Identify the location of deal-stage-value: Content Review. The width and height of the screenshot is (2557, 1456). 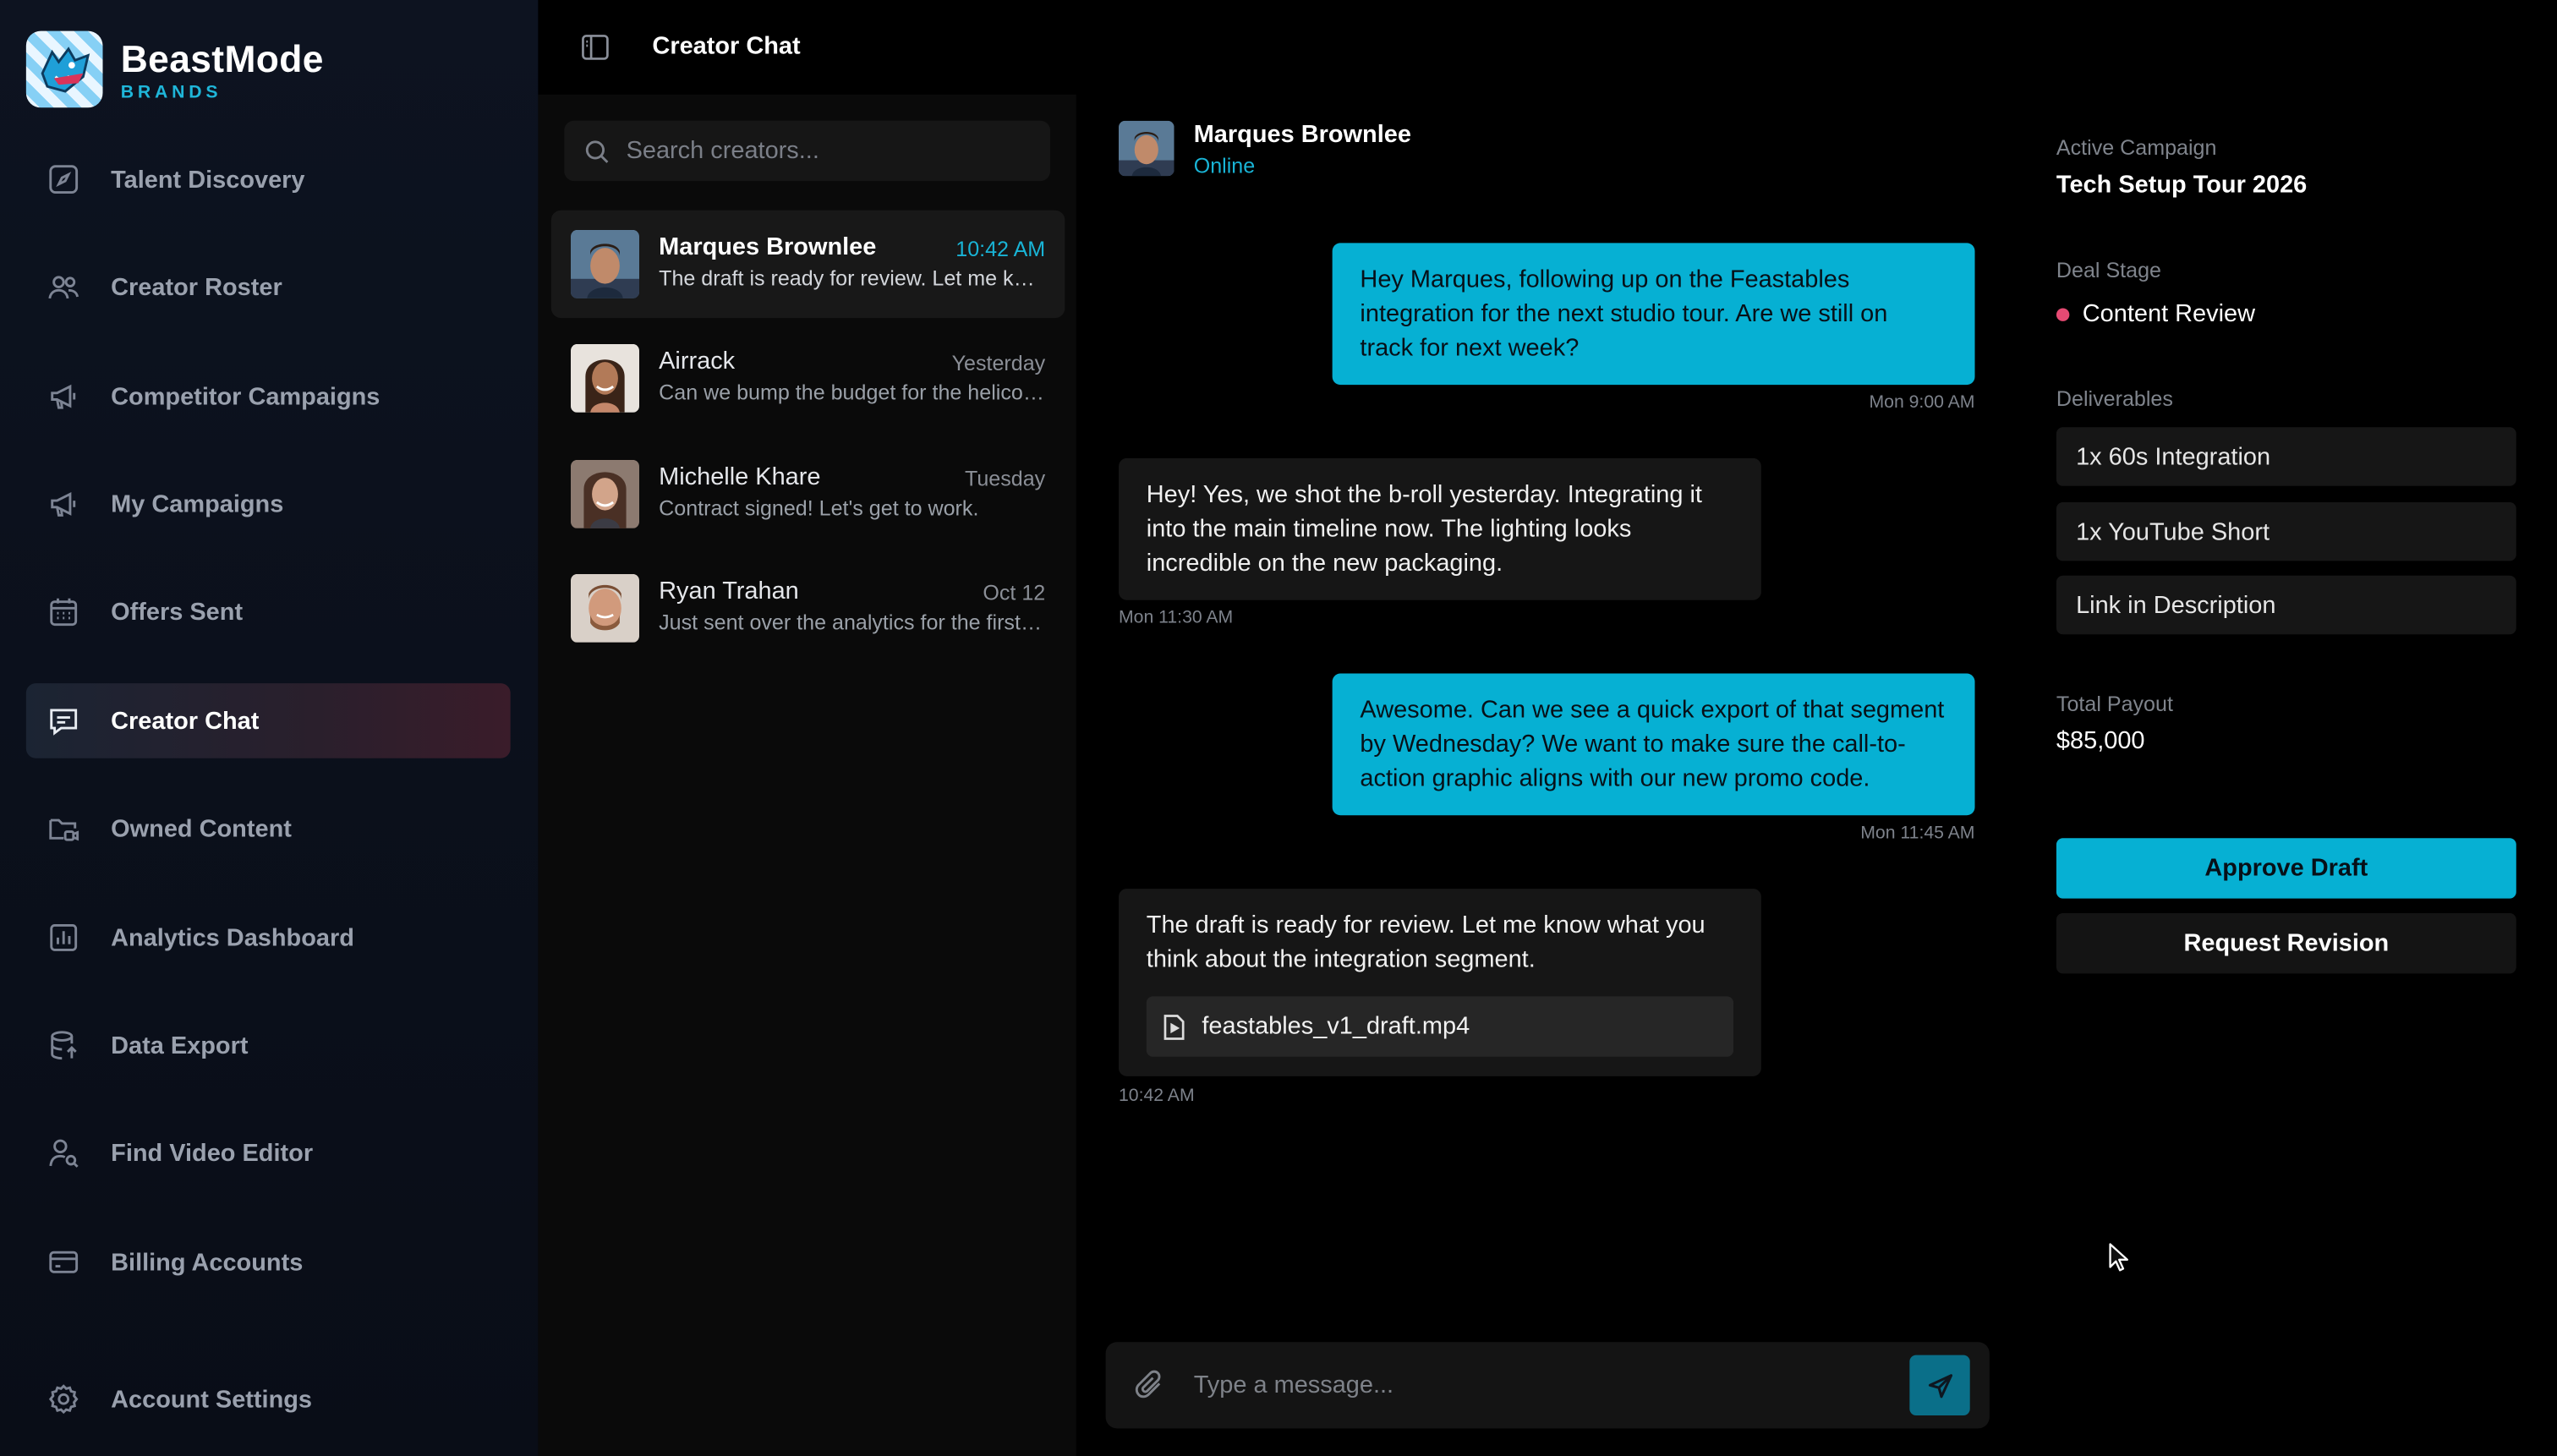
(2169, 313).